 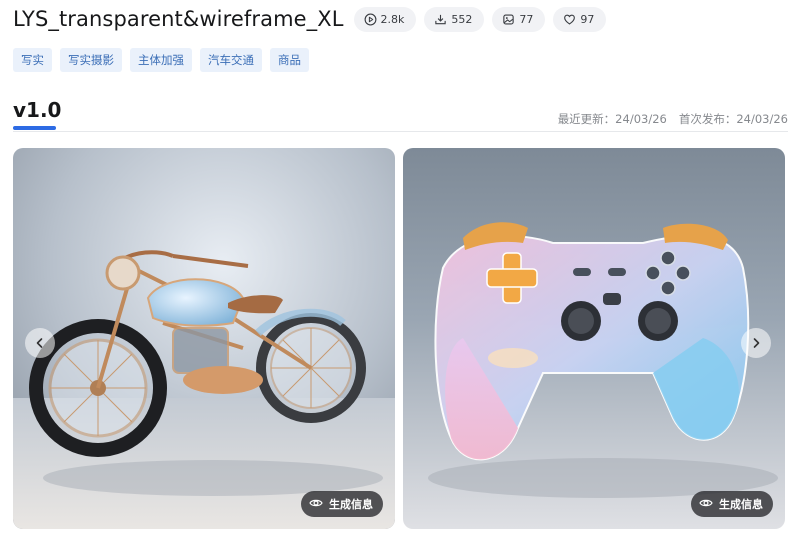 What do you see at coordinates (733, 119) in the screenshot?
I see `first-published: 首次发布：24/03/26` at bounding box center [733, 119].